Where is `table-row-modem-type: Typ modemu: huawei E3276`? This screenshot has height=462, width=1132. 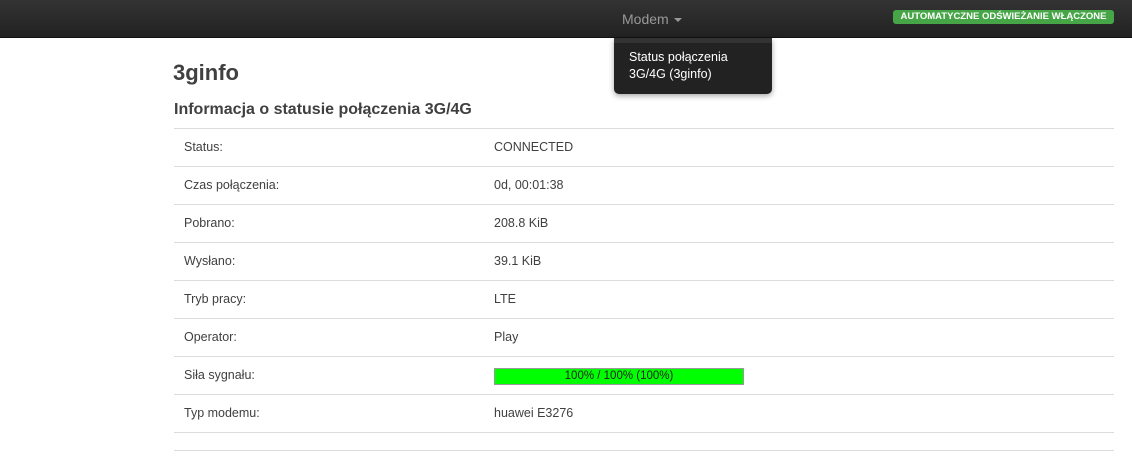 table-row-modem-type: Typ modemu: huawei E3276 is located at coordinates (644, 414).